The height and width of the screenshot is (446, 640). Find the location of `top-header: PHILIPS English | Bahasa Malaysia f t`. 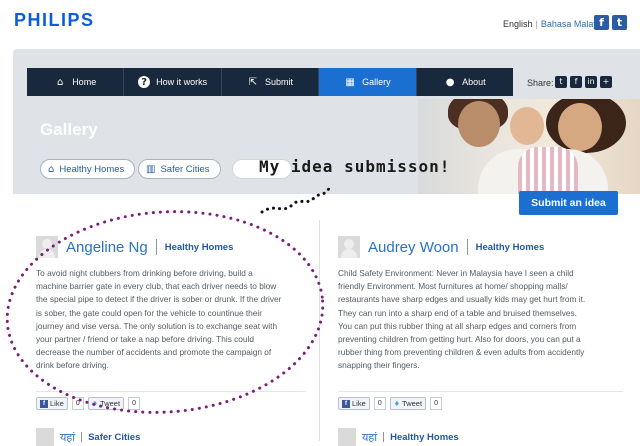

top-header: PHILIPS English | Bahasa Malaysia f t is located at coordinates (320, 22).